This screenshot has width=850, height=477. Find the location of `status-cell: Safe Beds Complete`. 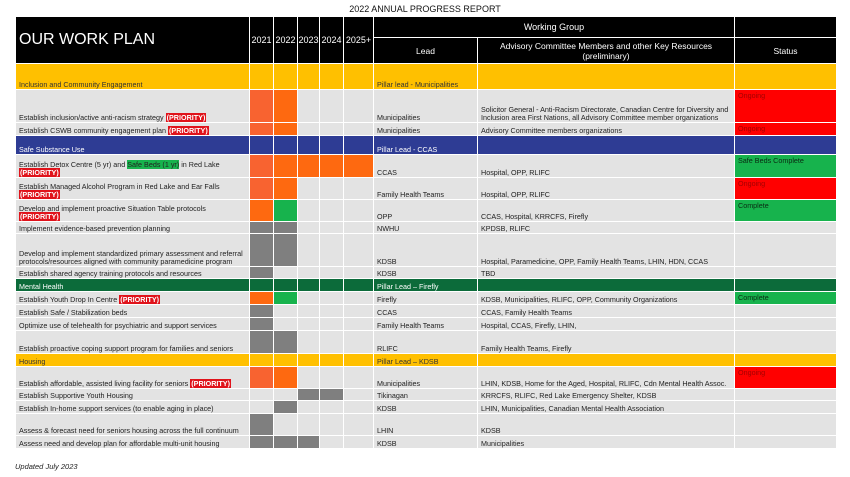

status-cell: Safe Beds Complete is located at coordinates (785, 166).